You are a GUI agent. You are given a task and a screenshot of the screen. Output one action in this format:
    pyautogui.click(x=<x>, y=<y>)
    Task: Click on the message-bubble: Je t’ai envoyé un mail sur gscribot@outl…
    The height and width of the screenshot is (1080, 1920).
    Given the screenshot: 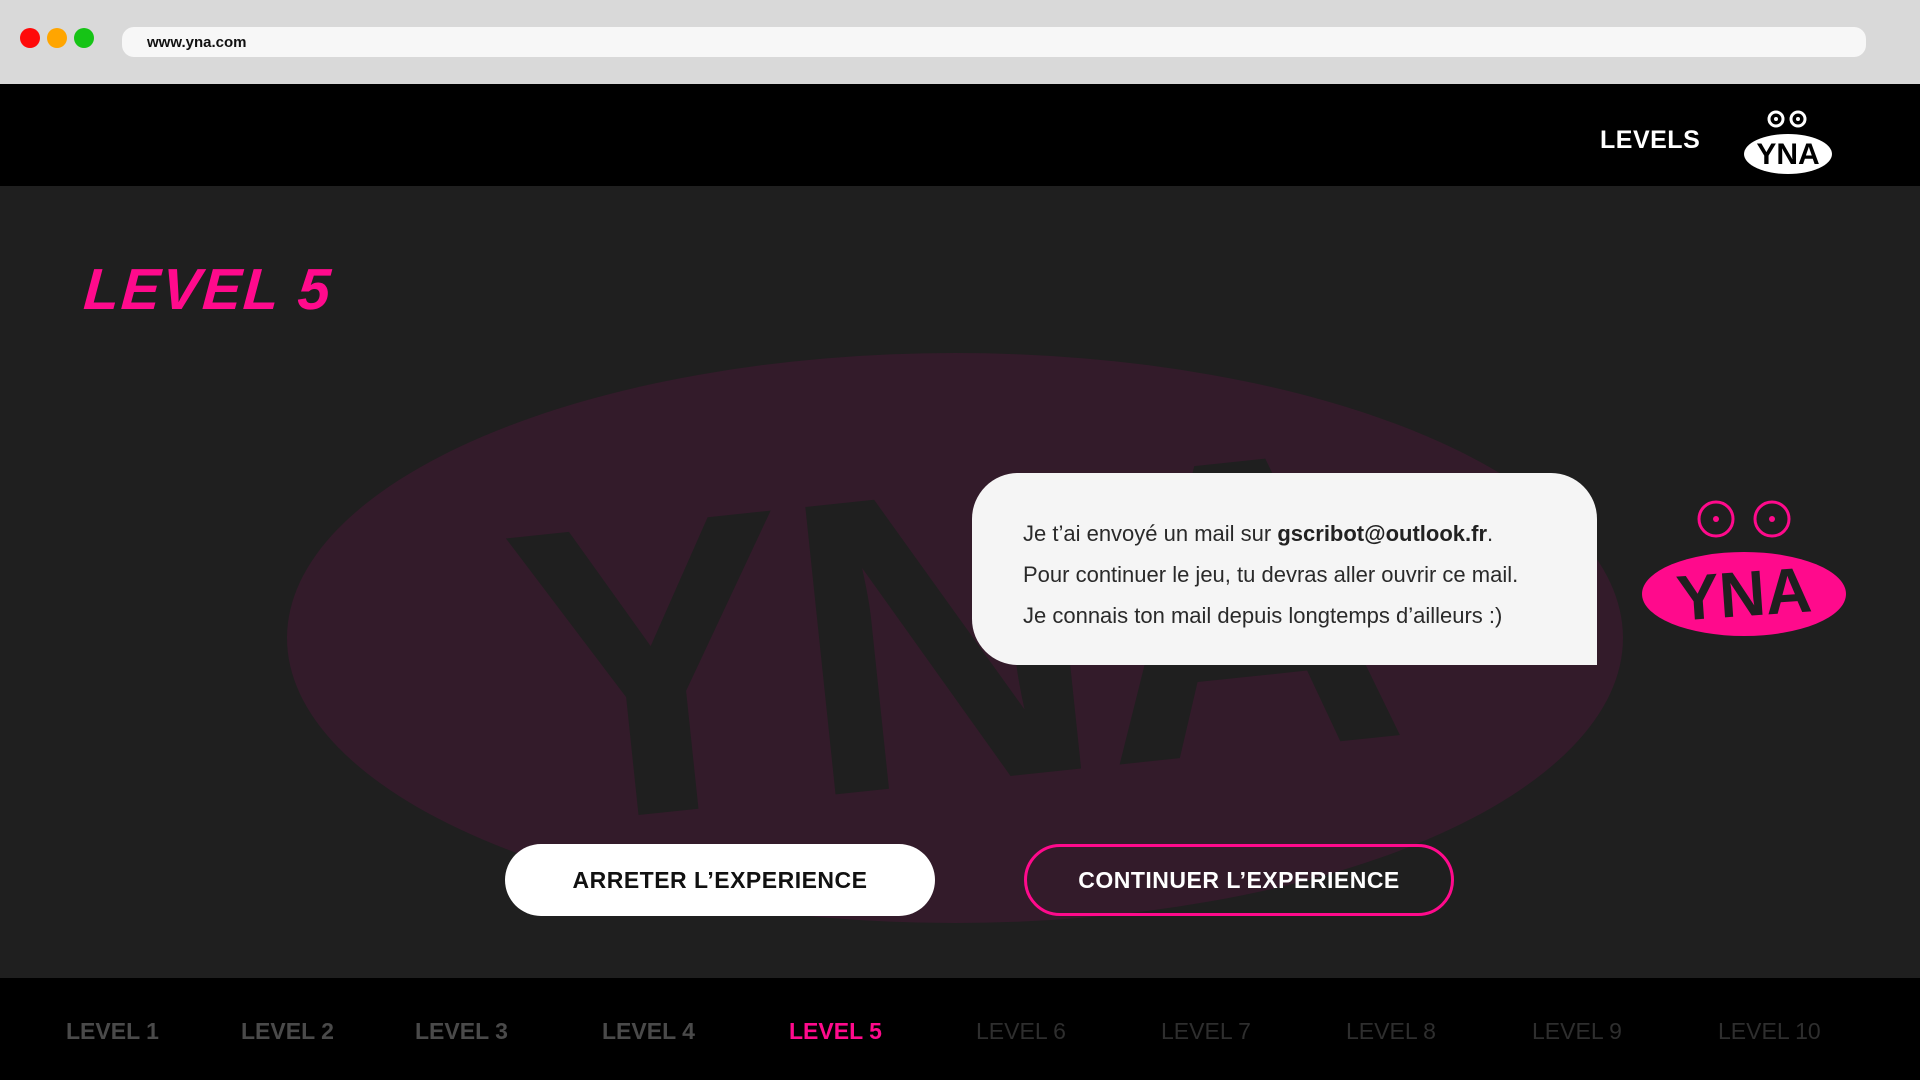 What is the action you would take?
    pyautogui.click(x=1284, y=569)
    